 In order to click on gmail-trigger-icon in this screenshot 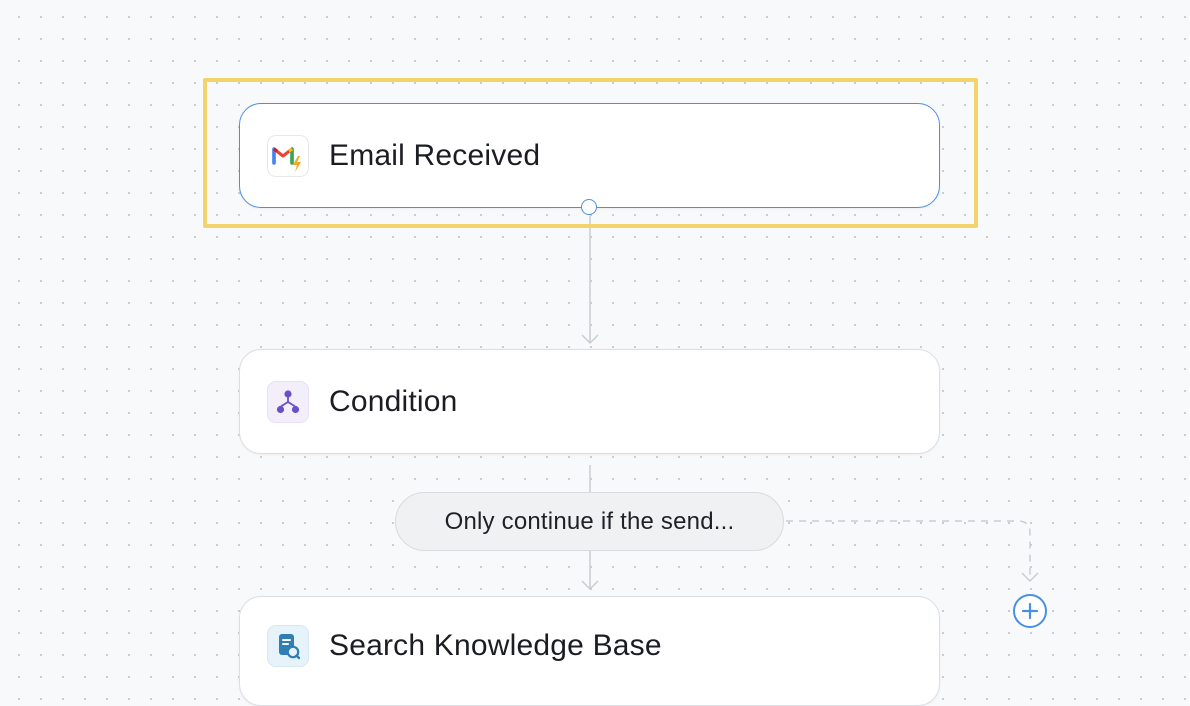, I will do `click(288, 155)`.